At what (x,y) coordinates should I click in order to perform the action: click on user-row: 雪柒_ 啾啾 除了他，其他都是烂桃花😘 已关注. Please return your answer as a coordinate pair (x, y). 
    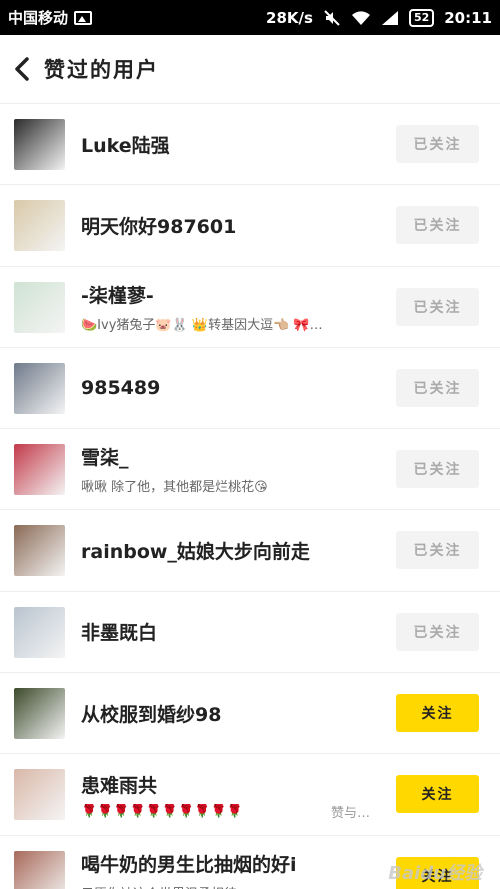
    Looking at the image, I should click on (250, 470).